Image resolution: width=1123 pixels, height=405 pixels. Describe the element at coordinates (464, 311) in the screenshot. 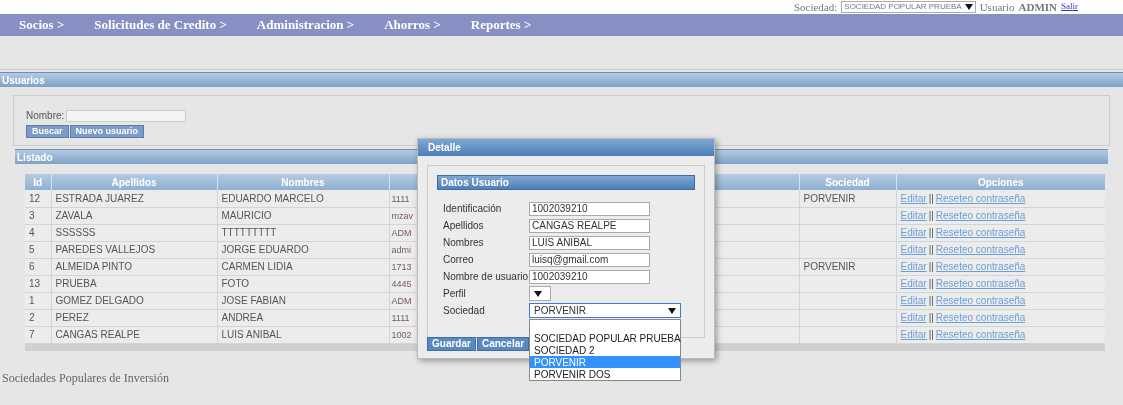

I see `field-label: Sociedad` at that location.